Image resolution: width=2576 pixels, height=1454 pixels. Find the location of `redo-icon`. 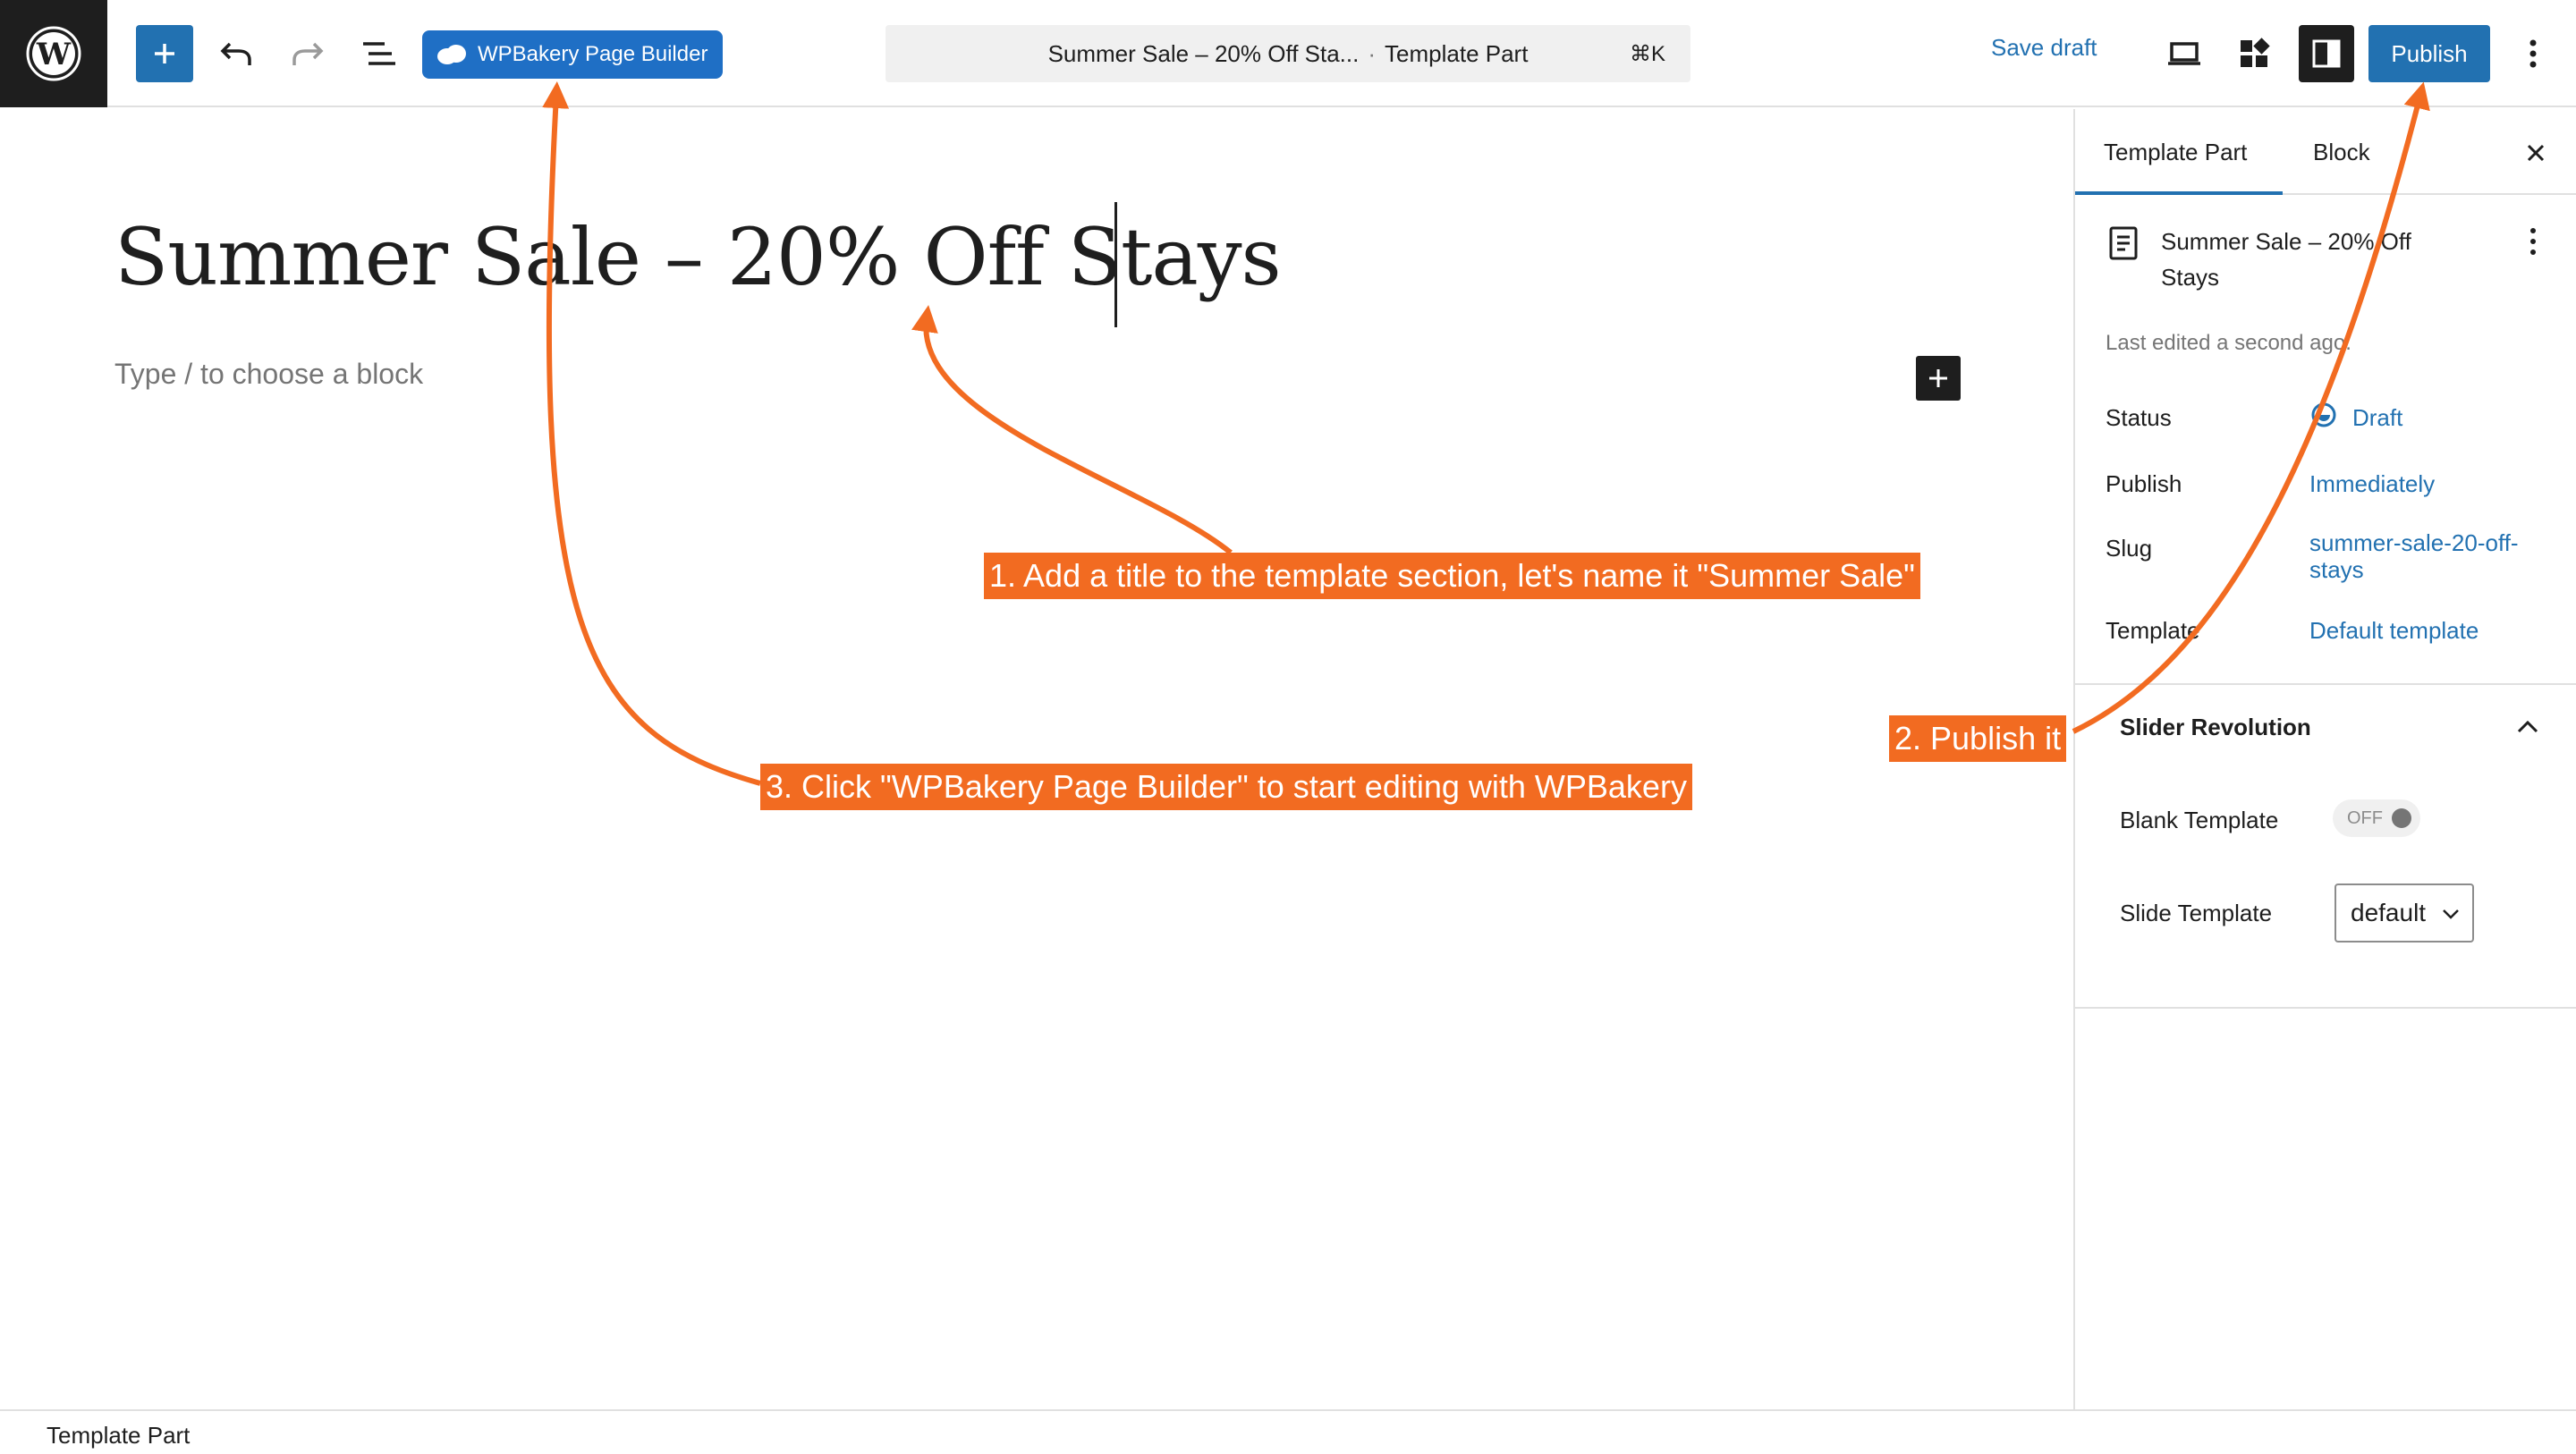

redo-icon is located at coordinates (308, 54).